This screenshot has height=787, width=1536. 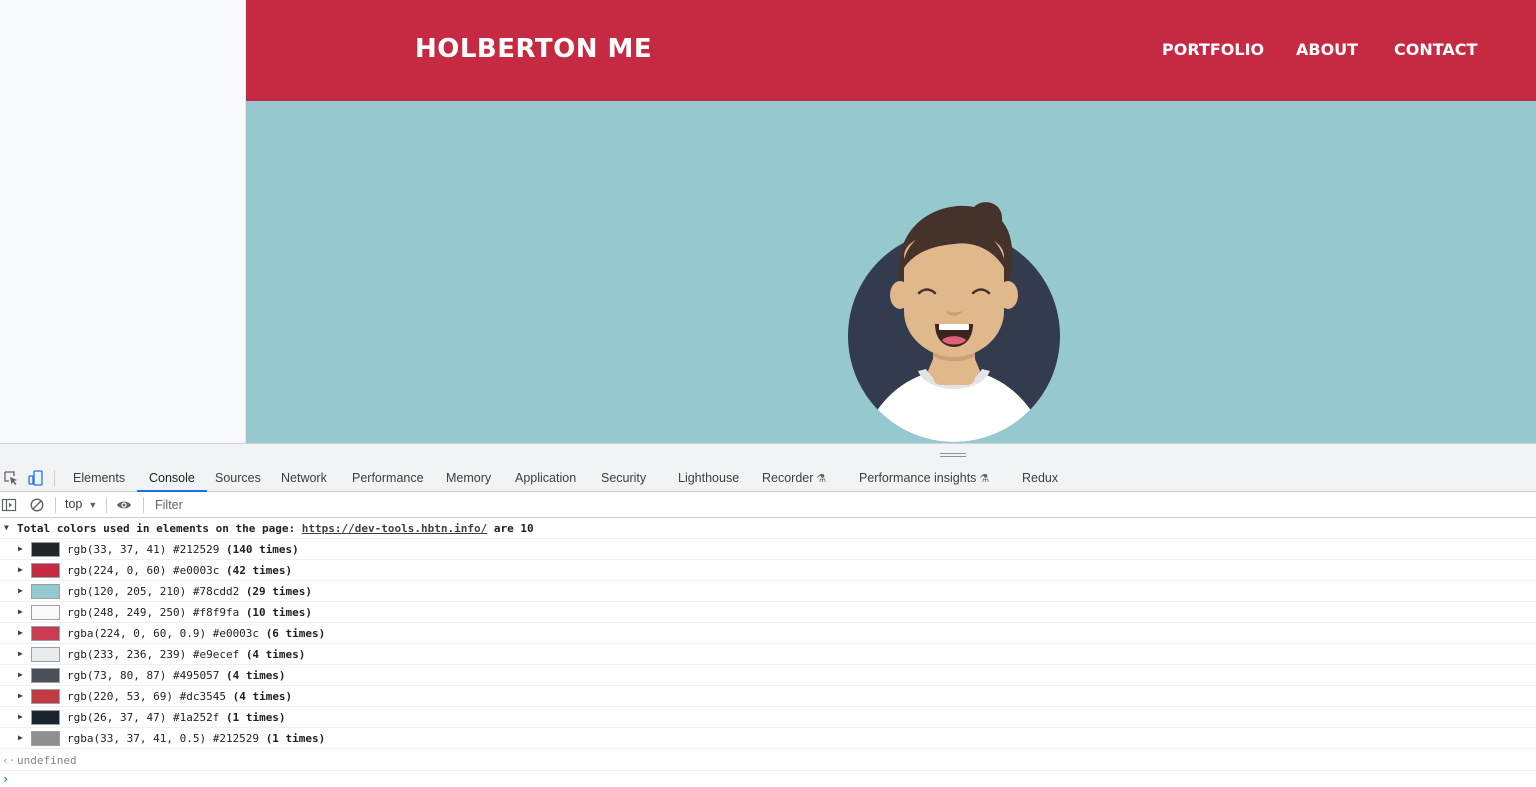 What do you see at coordinates (954, 322) in the screenshot?
I see `avatar` at bounding box center [954, 322].